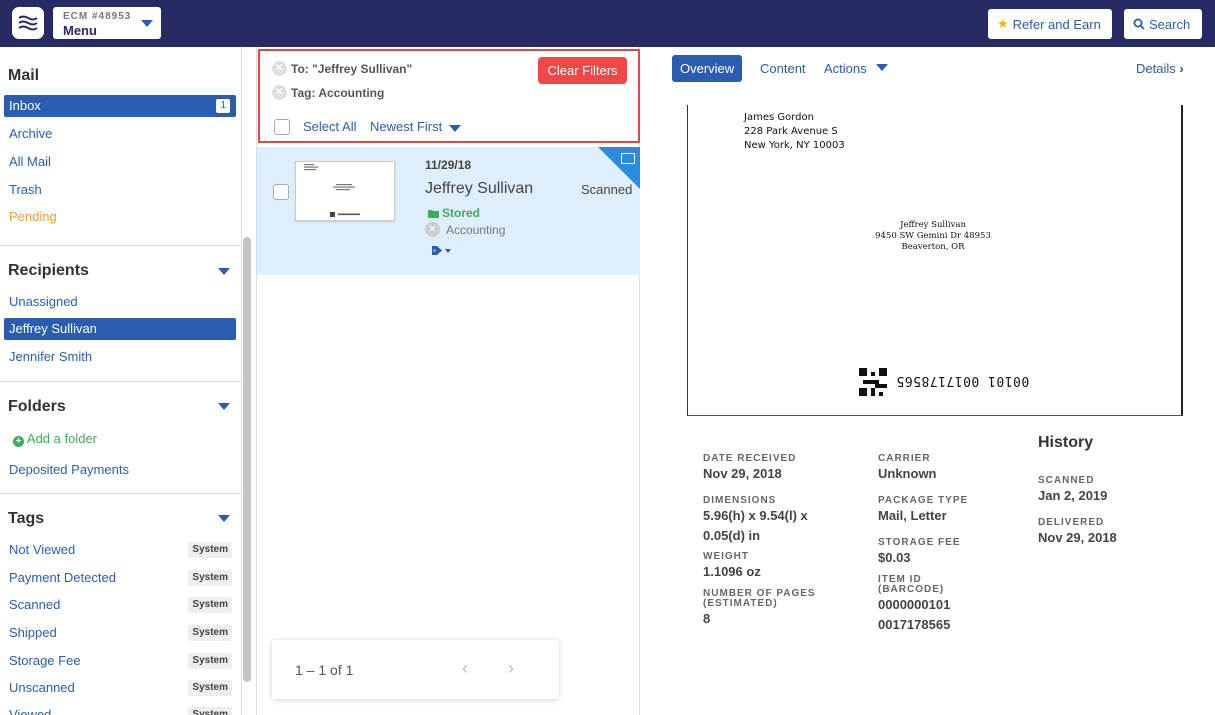  What do you see at coordinates (62, 577) in the screenshot?
I see `tag-label: Payment Detected` at bounding box center [62, 577].